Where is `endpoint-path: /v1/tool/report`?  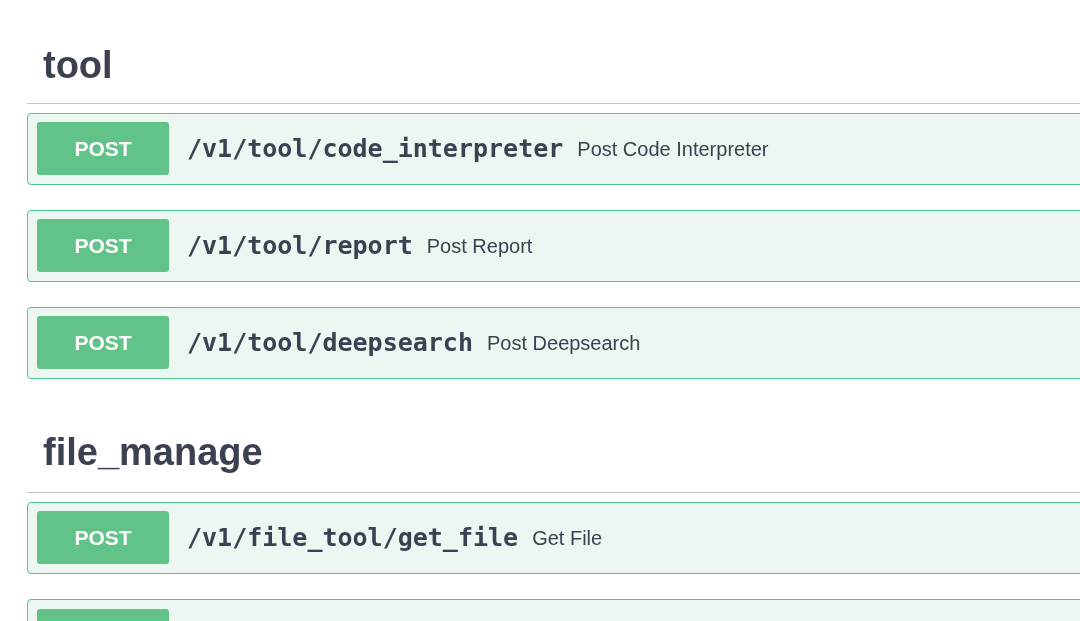
endpoint-path: /v1/tool/report is located at coordinates (300, 246).